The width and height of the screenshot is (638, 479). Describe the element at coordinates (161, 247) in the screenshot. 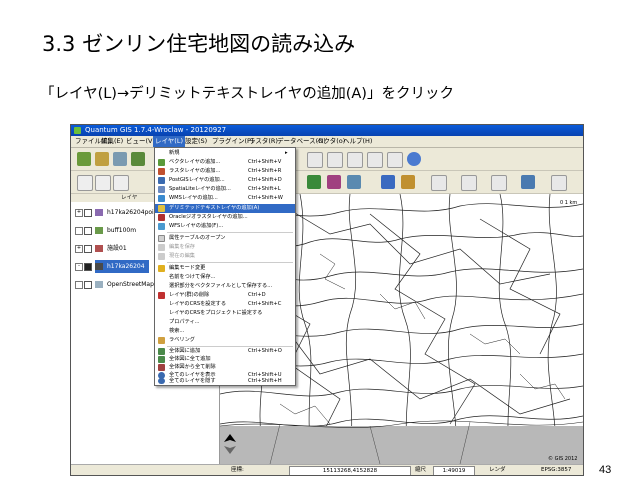

I see `save-edits-icon` at that location.